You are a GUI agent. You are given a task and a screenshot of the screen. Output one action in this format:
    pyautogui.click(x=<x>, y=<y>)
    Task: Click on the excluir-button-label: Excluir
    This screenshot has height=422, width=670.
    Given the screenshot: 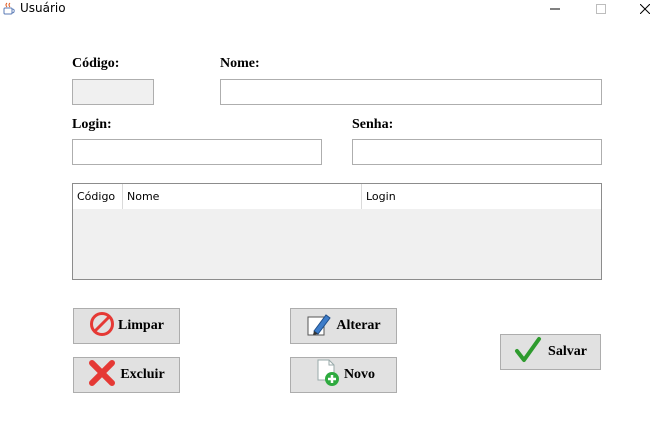 What is the action you would take?
    pyautogui.click(x=142, y=374)
    